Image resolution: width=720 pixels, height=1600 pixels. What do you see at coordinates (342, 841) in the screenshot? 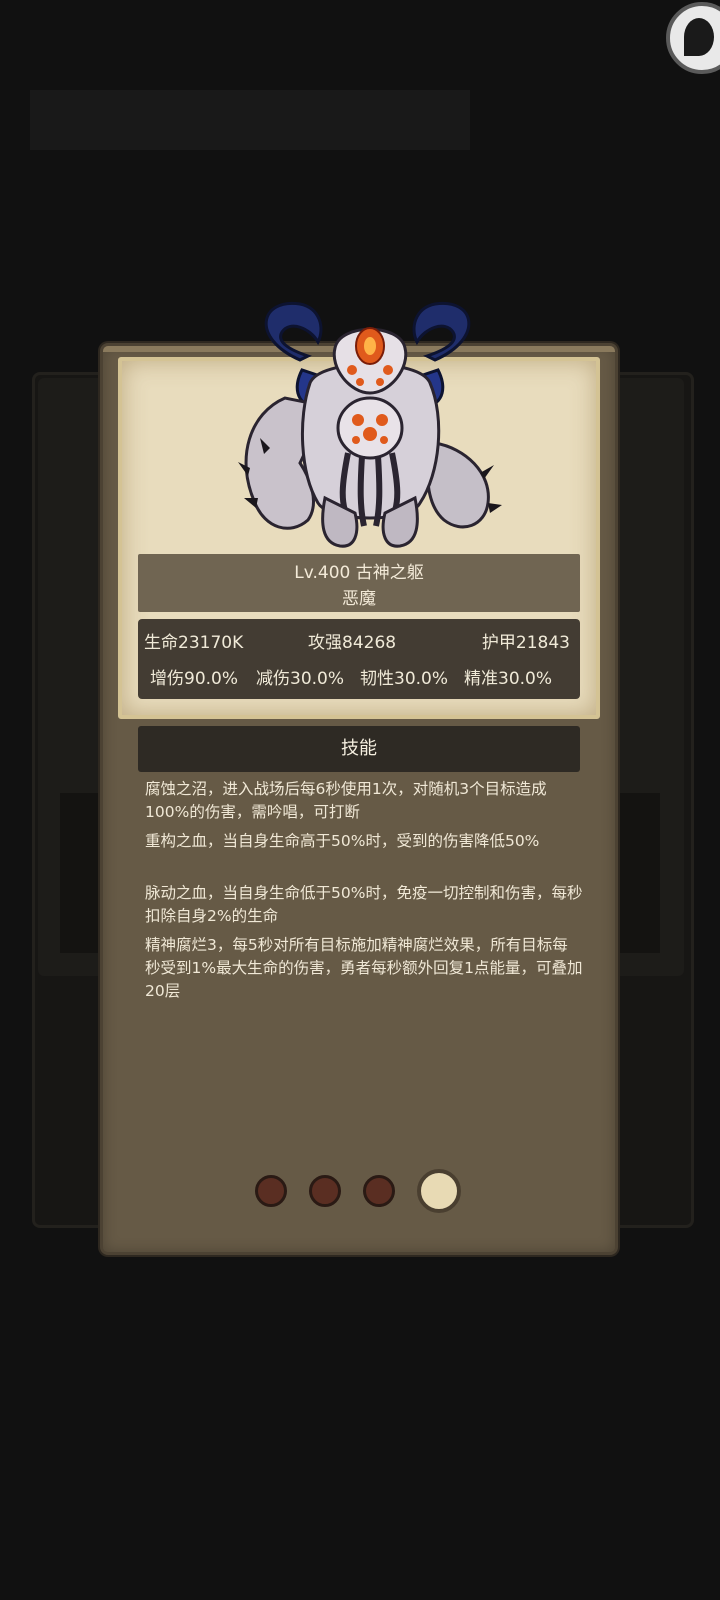
I see `skill-description: 重构之血，当自身生命高于50%时，受到的伤害降低50%` at bounding box center [342, 841].